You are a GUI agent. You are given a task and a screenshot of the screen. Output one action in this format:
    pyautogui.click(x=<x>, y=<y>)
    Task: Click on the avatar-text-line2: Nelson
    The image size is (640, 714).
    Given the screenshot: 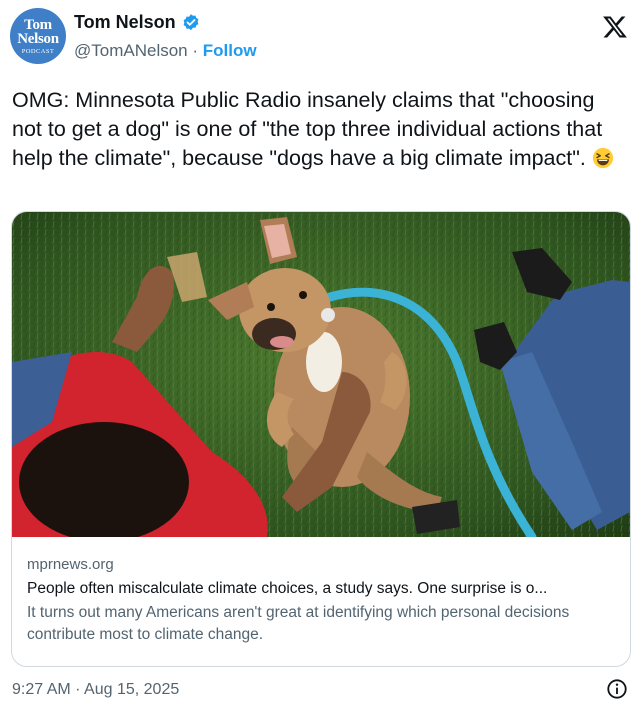 What is the action you would take?
    pyautogui.click(x=38, y=38)
    